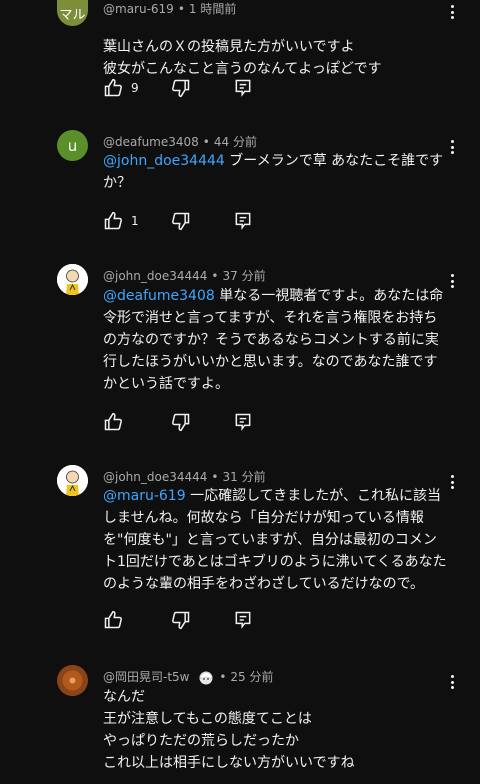  Describe the element at coordinates (251, 677) in the screenshot. I see `comment-time: 25 分前` at that location.